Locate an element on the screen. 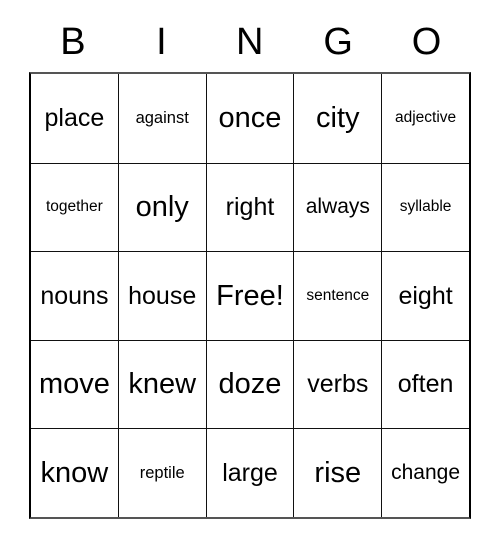 The height and width of the screenshot is (544, 500). bingo-cell-r3c1: knew is located at coordinates (161, 384).